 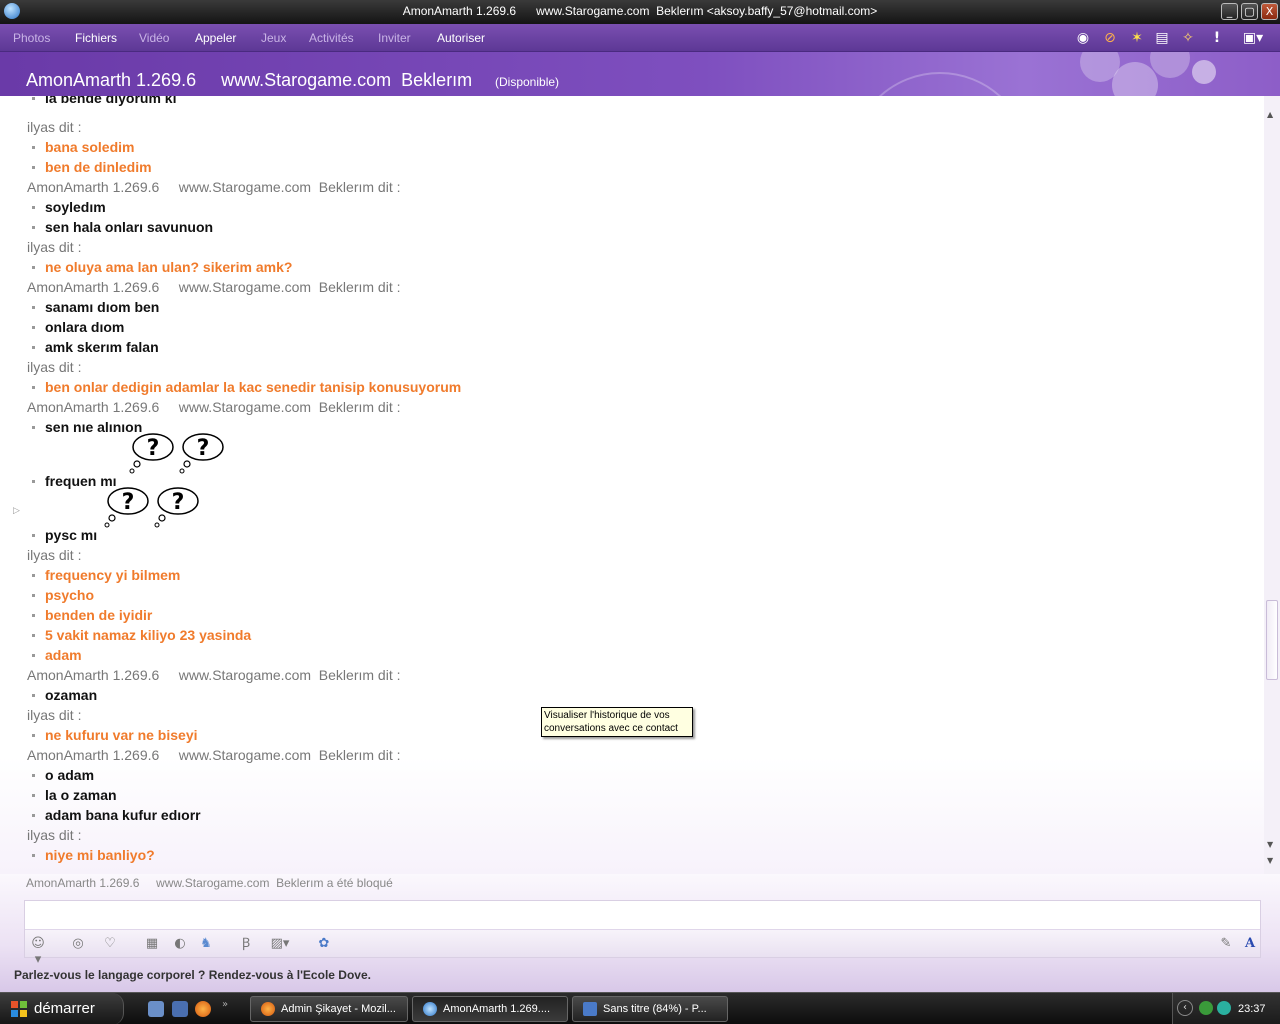 I want to click on text-format-icon: A, so click(x=1250, y=944).